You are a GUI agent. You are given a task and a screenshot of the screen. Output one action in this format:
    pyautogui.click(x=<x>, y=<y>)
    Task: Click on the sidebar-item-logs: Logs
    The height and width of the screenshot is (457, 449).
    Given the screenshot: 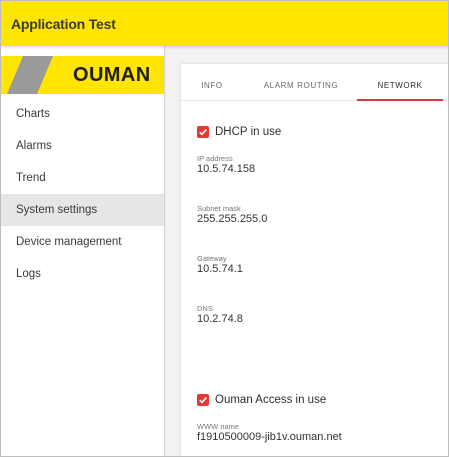 What is the action you would take?
    pyautogui.click(x=82, y=274)
    